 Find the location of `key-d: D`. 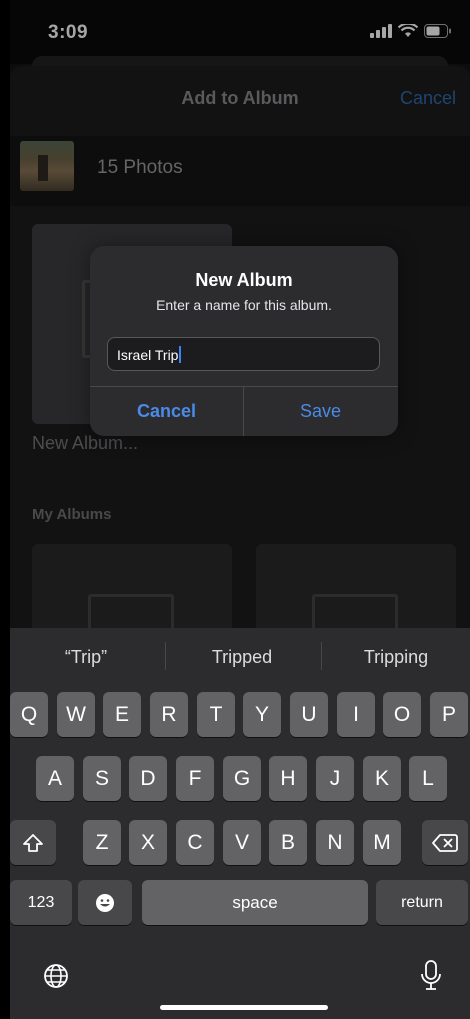

key-d: D is located at coordinates (148, 778).